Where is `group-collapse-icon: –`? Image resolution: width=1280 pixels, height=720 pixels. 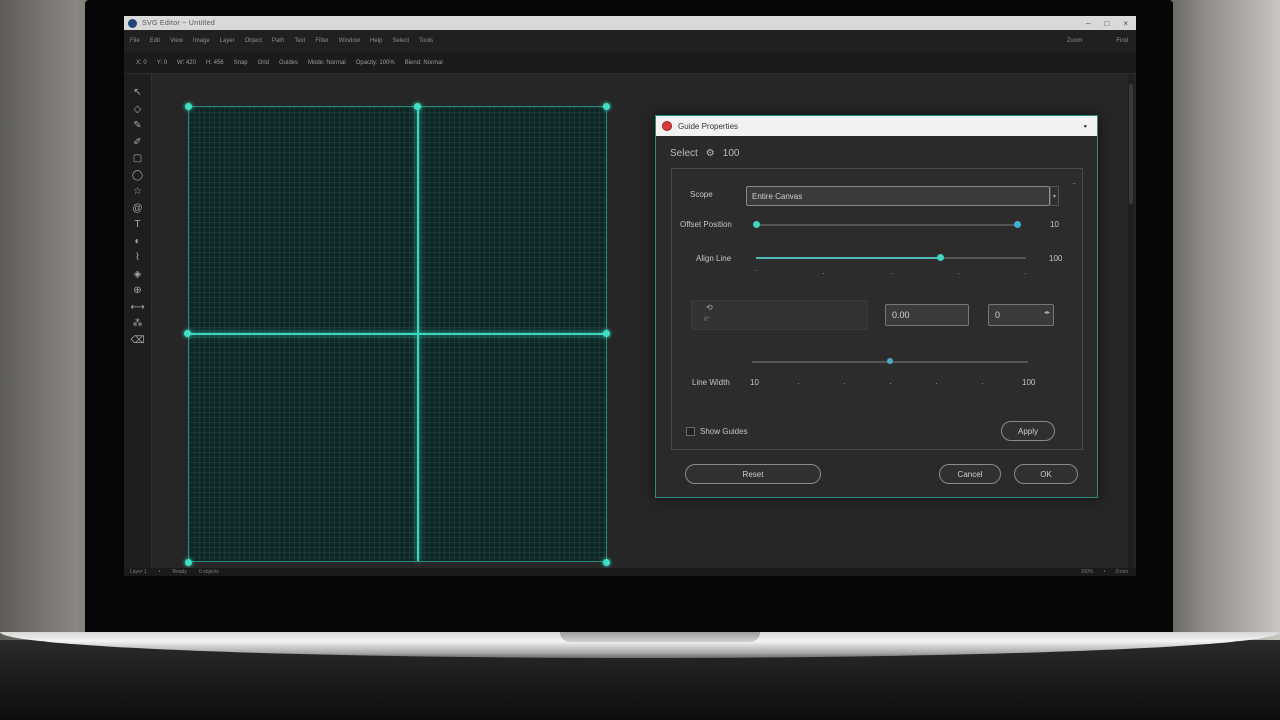 group-collapse-icon: – is located at coordinates (1074, 184).